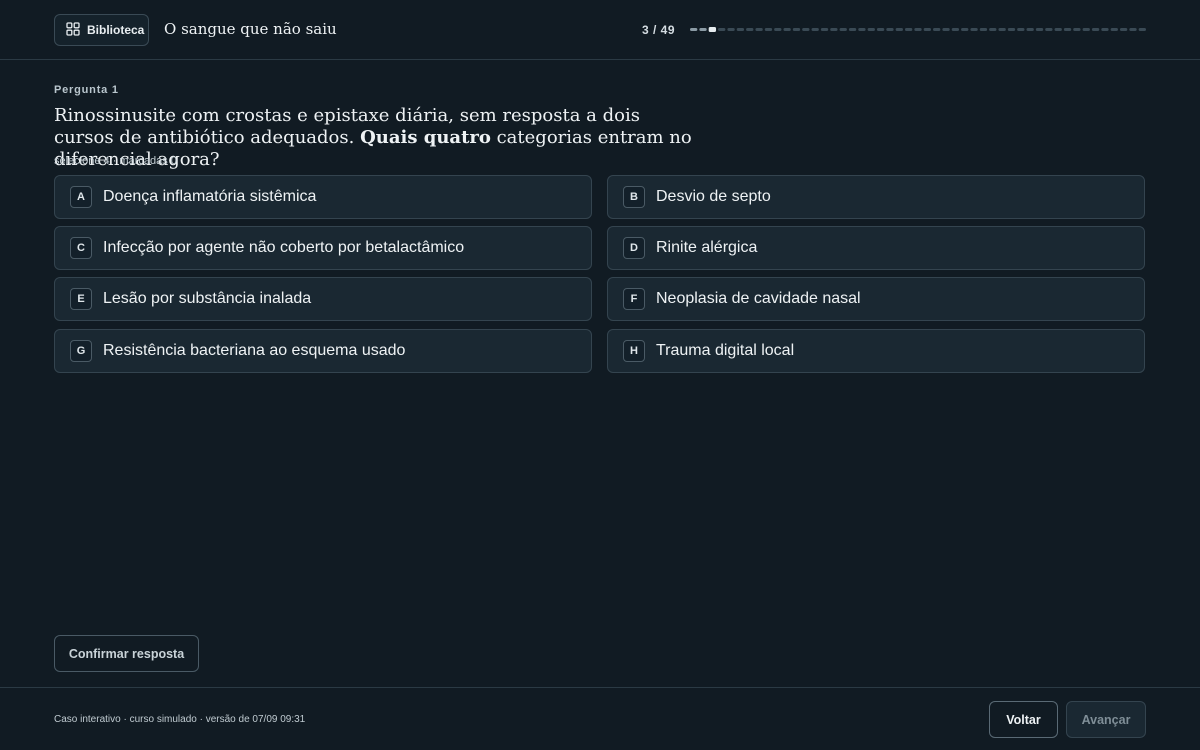 This screenshot has width=1200, height=750. What do you see at coordinates (425, 137) in the screenshot?
I see `question-text-emphasis: Quais quatro` at bounding box center [425, 137].